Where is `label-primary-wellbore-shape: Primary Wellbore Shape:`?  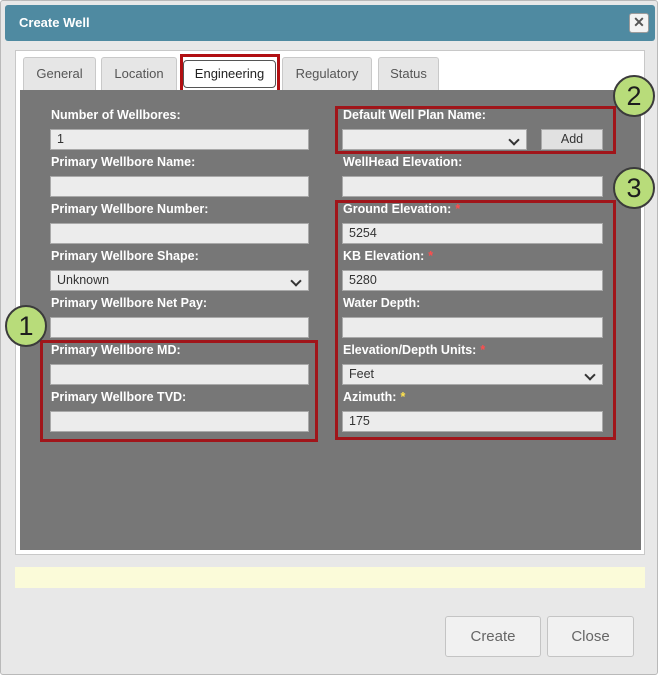 label-primary-wellbore-shape: Primary Wellbore Shape: is located at coordinates (125, 256).